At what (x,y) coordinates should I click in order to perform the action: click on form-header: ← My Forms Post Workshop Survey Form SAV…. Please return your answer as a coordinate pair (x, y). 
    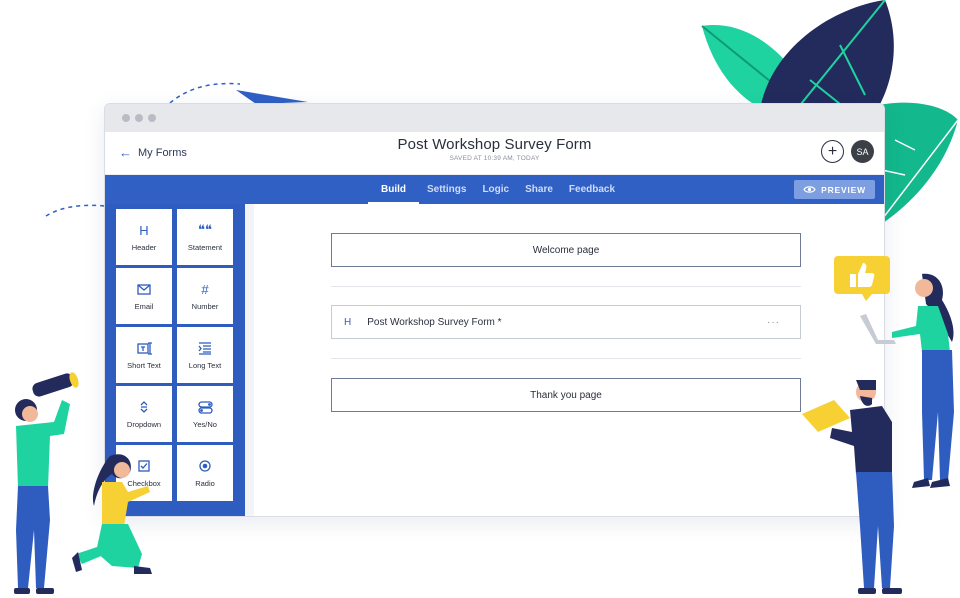
    Looking at the image, I should click on (494, 153).